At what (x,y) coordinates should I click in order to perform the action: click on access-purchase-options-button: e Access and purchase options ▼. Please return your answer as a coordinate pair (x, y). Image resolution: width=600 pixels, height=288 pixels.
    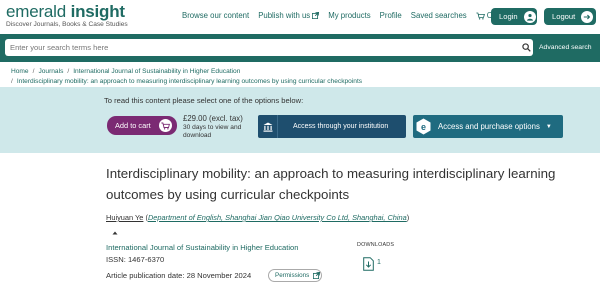
    Looking at the image, I should click on (488, 126).